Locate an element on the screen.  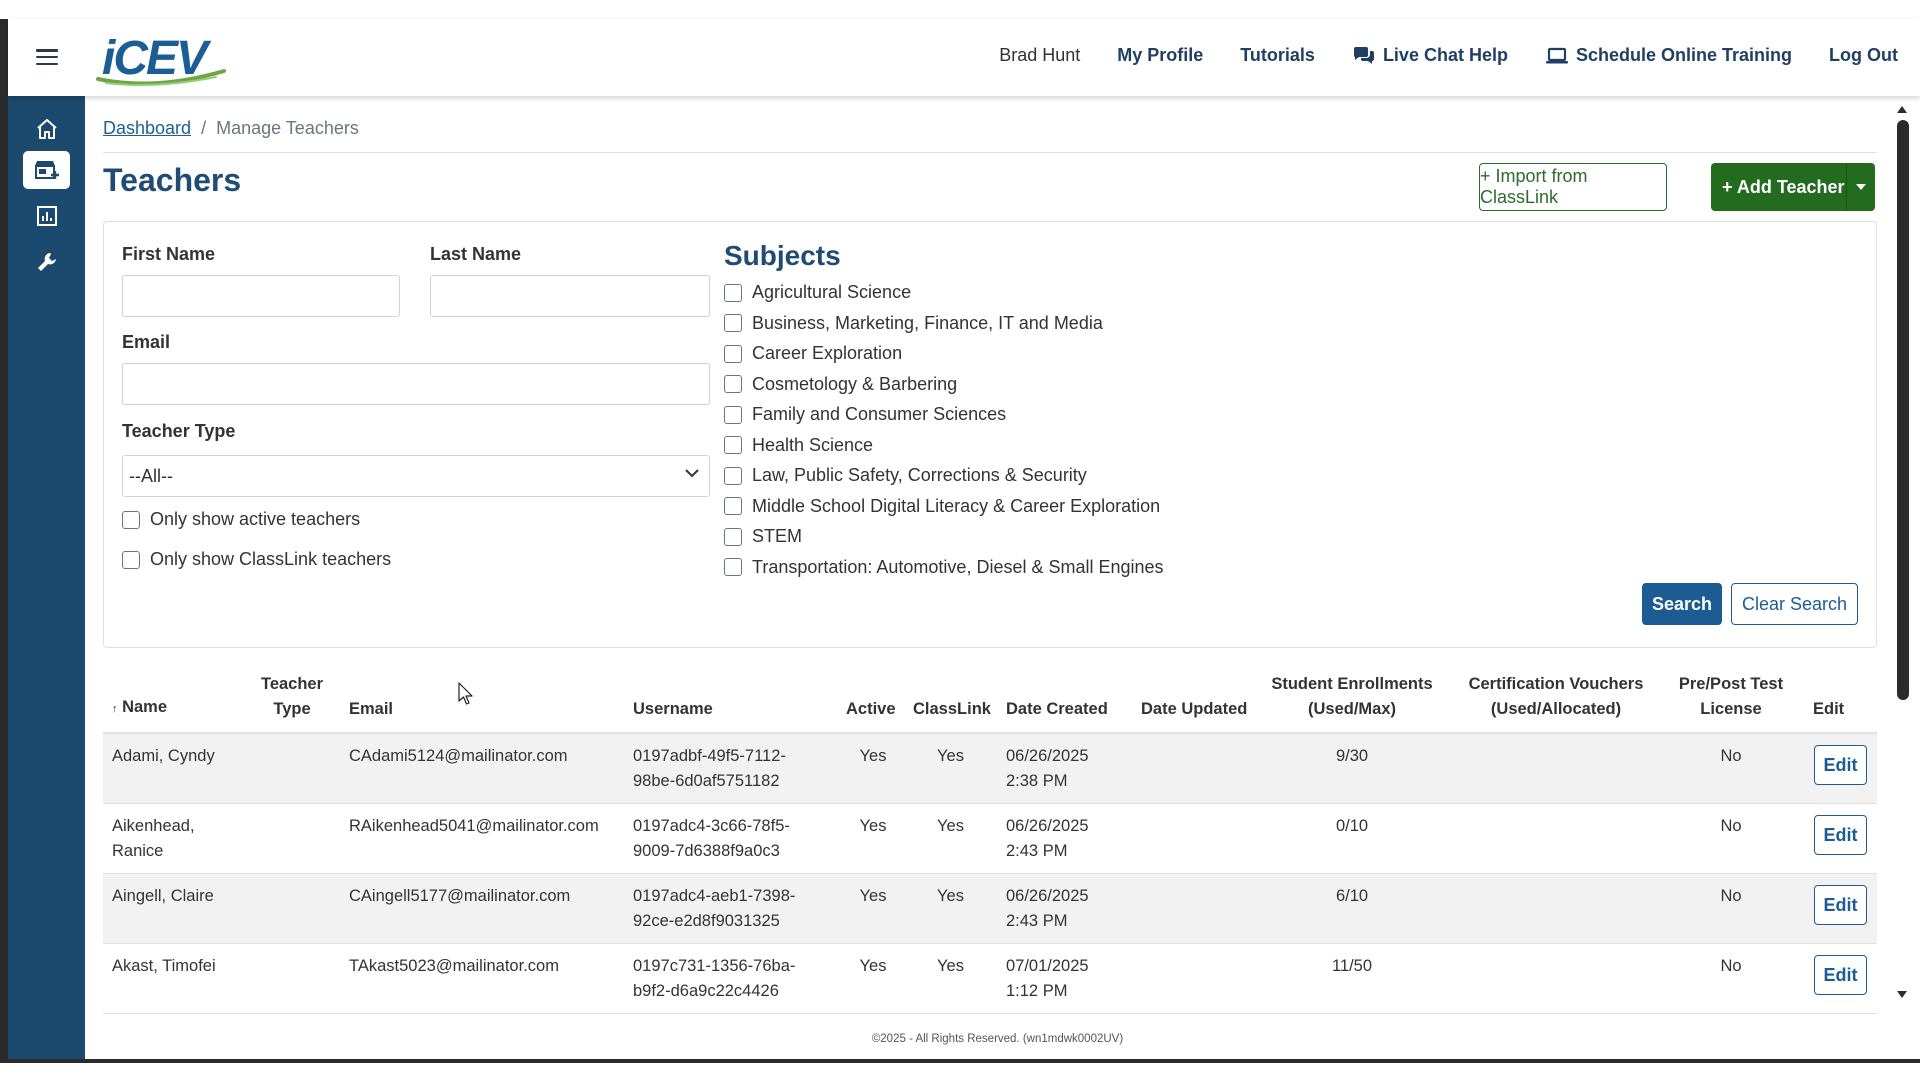
only-active-label: Only show active teachers is located at coordinates (255, 519).